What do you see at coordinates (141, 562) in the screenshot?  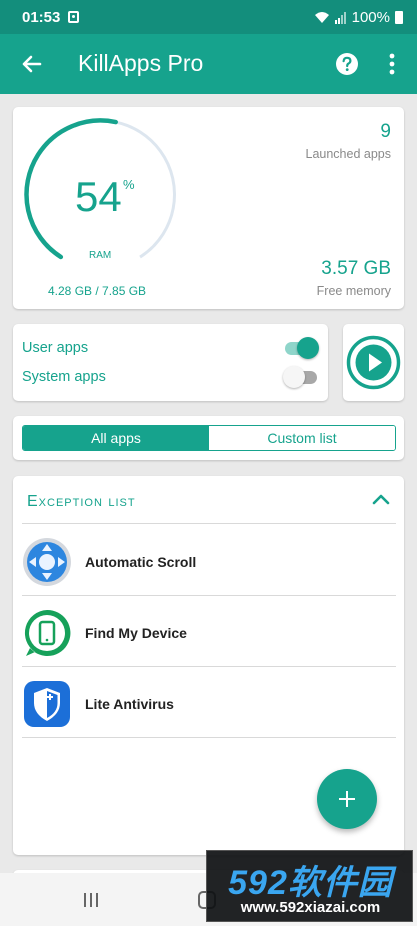 I see `app-name: Automatic Scroll` at bounding box center [141, 562].